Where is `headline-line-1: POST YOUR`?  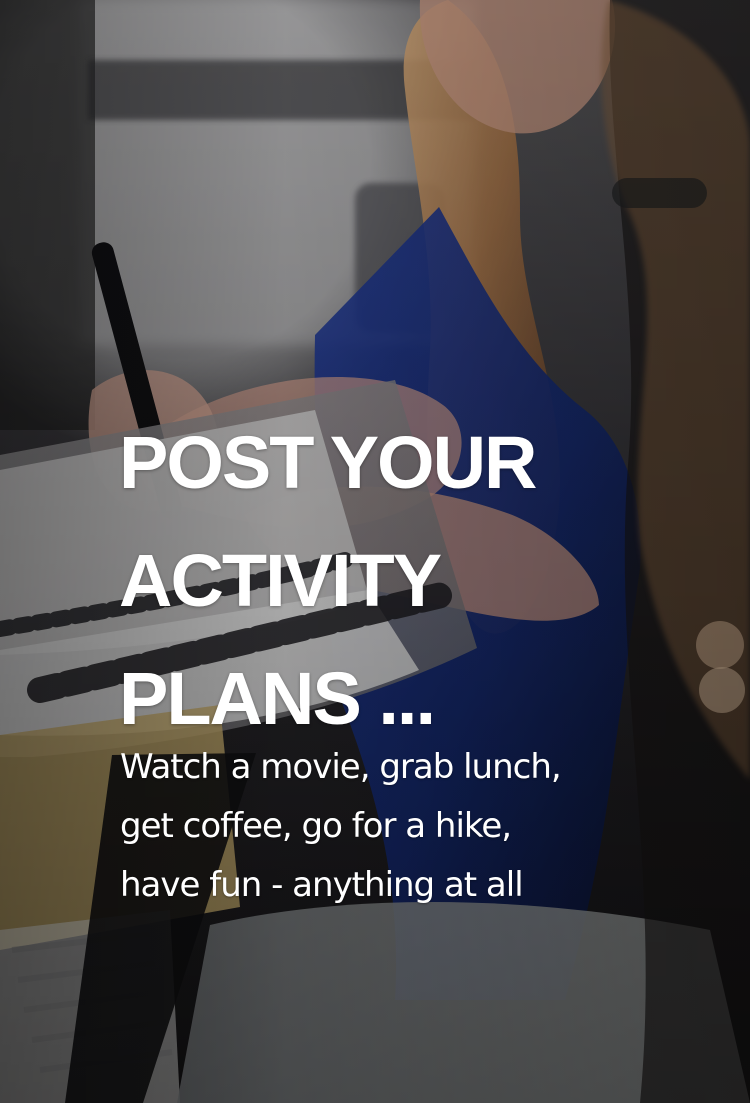
headline-line-1: POST YOUR is located at coordinates (328, 462).